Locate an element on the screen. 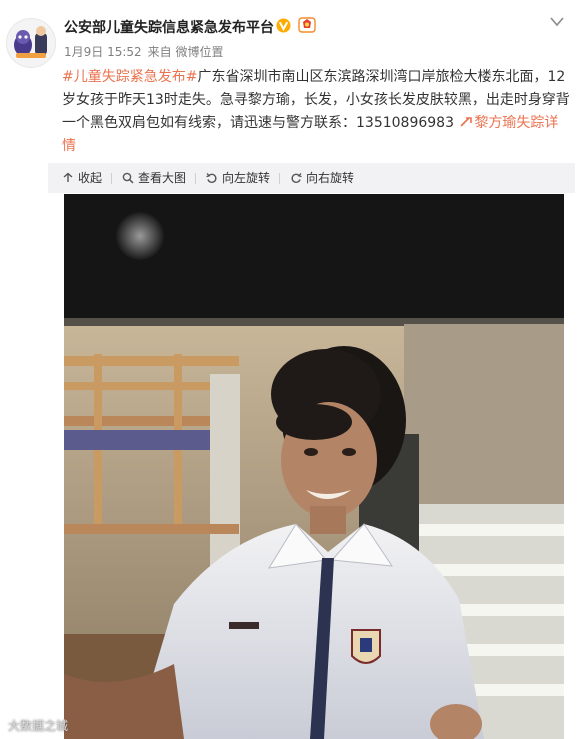  view-large-button: 查看大图 is located at coordinates (154, 178).